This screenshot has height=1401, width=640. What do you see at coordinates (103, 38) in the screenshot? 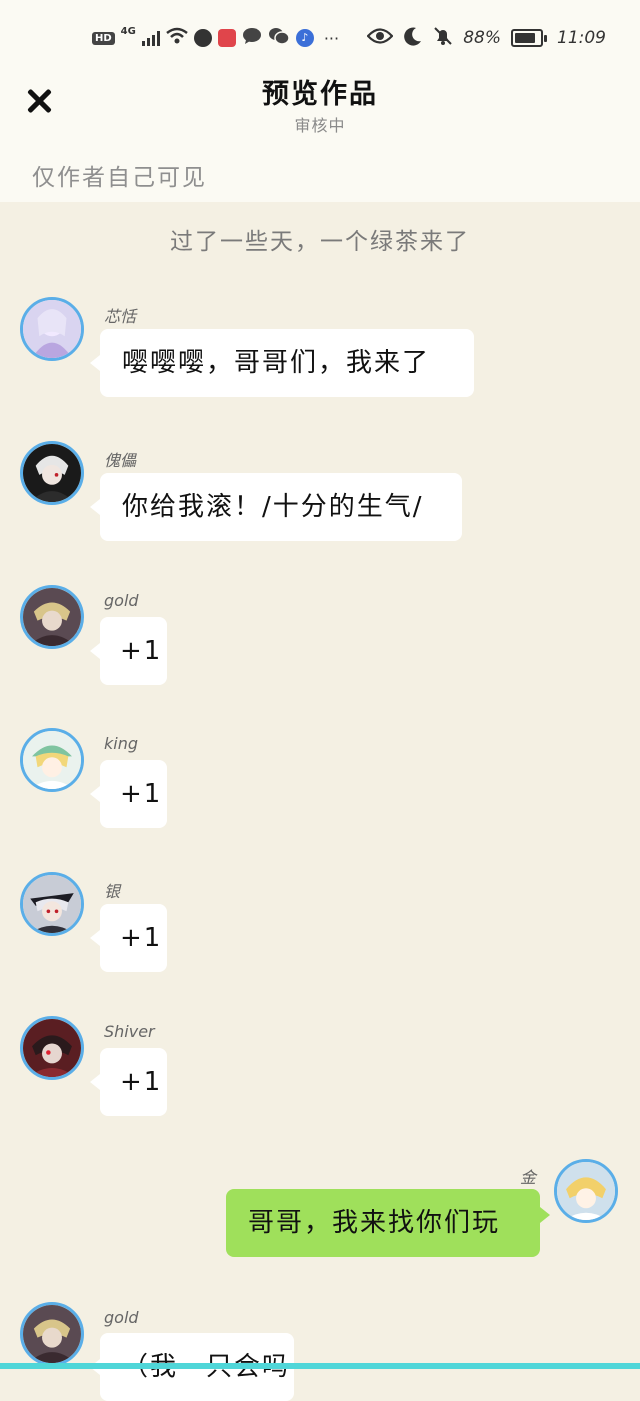
I see `hd-badge: HD` at bounding box center [103, 38].